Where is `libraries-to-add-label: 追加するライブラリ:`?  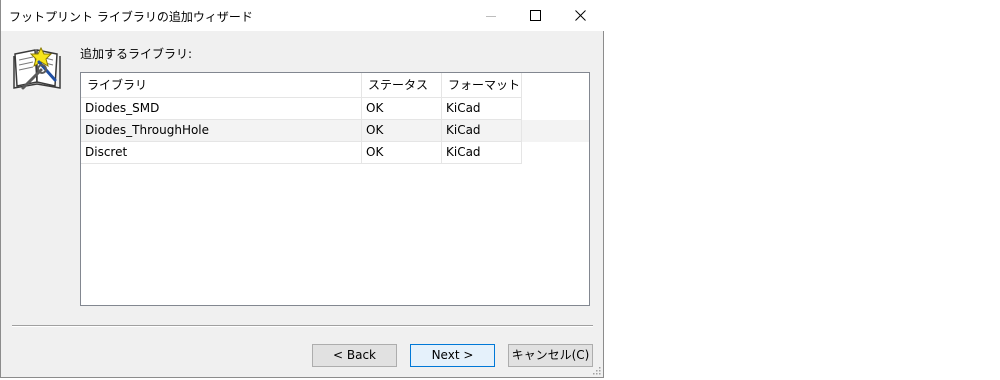
libraries-to-add-label: 追加するライブラリ: is located at coordinates (136, 54).